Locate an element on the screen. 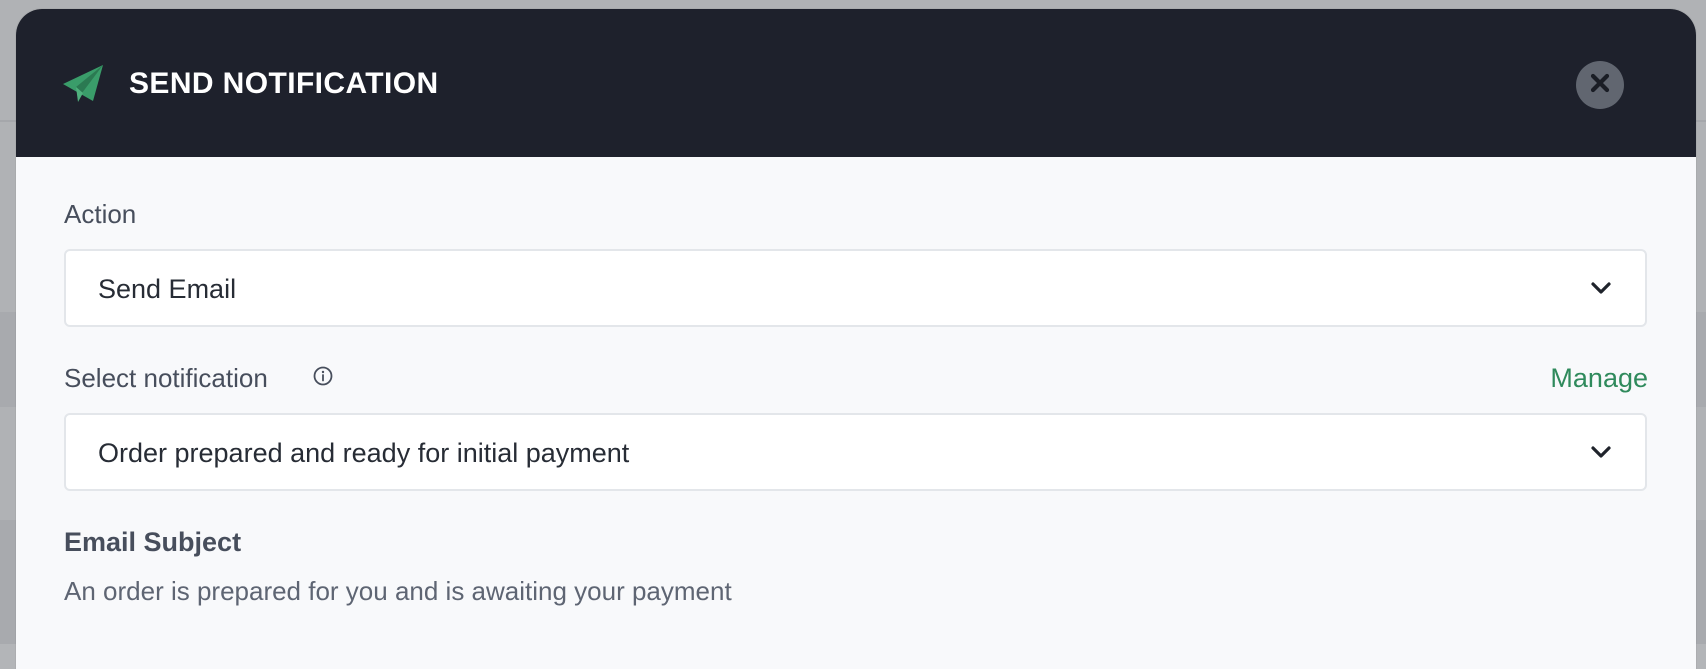  info-icon is located at coordinates (323, 376).